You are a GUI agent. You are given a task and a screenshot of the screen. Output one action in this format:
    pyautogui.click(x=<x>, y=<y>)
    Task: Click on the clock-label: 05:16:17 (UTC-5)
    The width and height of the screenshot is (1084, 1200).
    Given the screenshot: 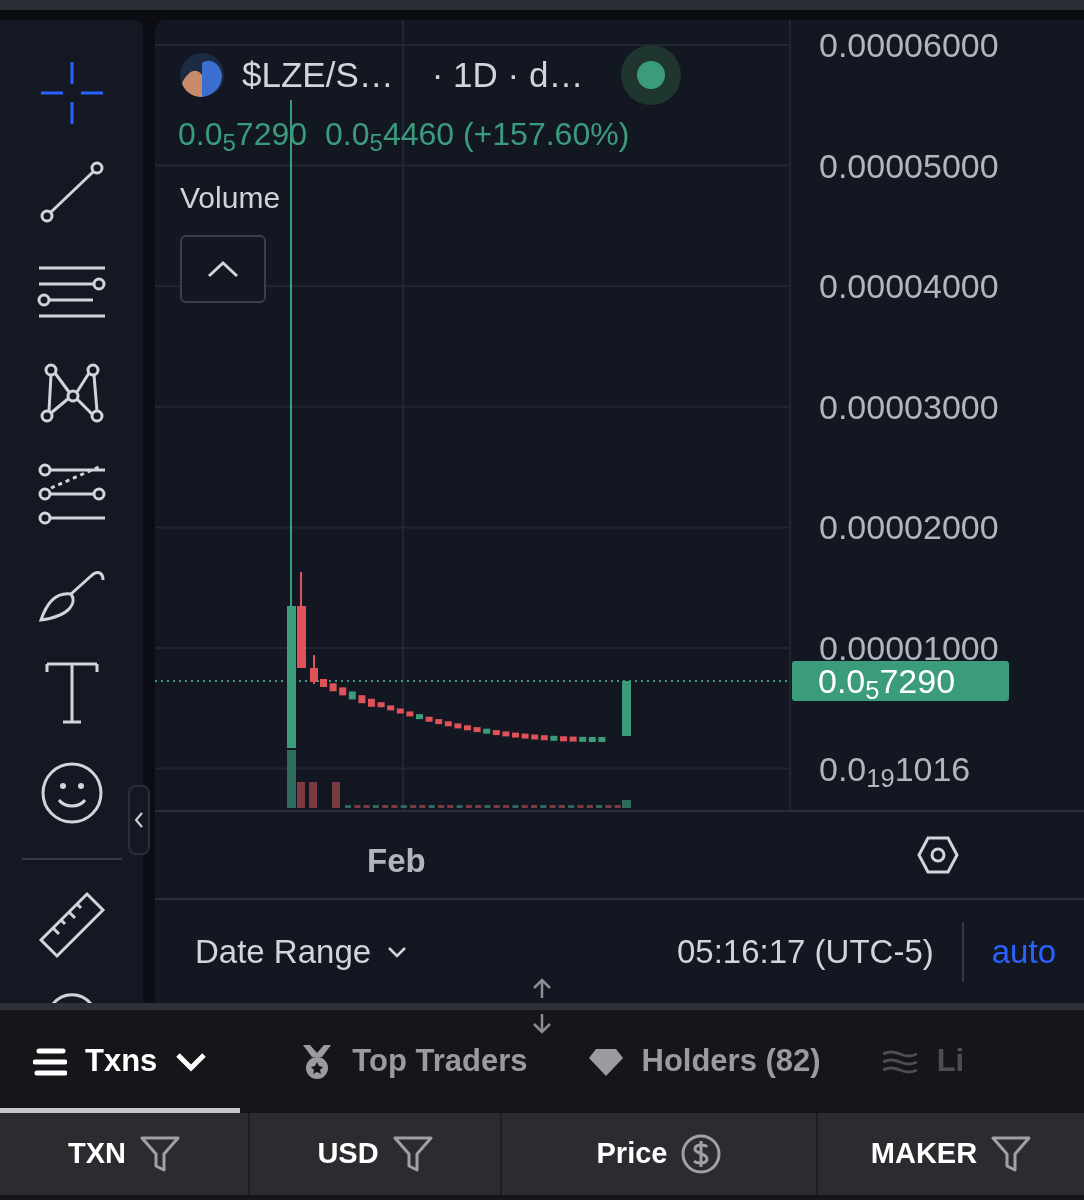 What is the action you would take?
    pyautogui.click(x=805, y=951)
    